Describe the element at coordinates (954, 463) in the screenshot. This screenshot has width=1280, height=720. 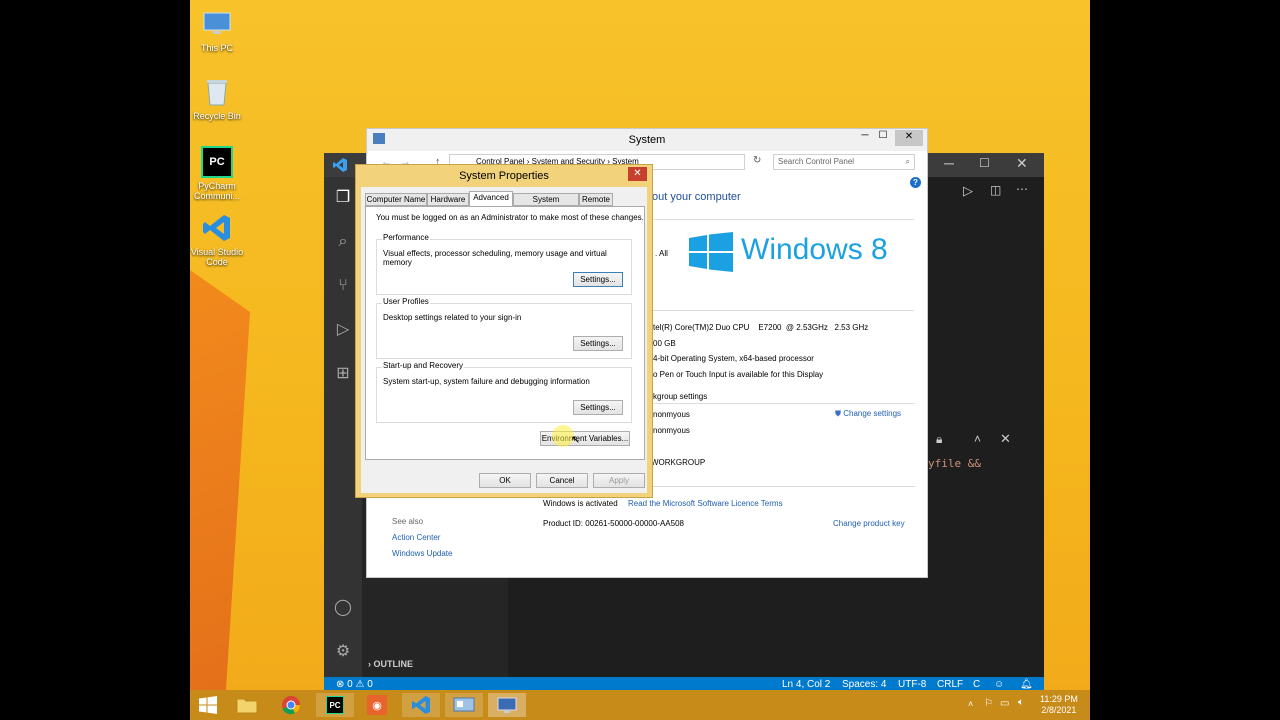
I see `code-text: yfile &&` at that location.